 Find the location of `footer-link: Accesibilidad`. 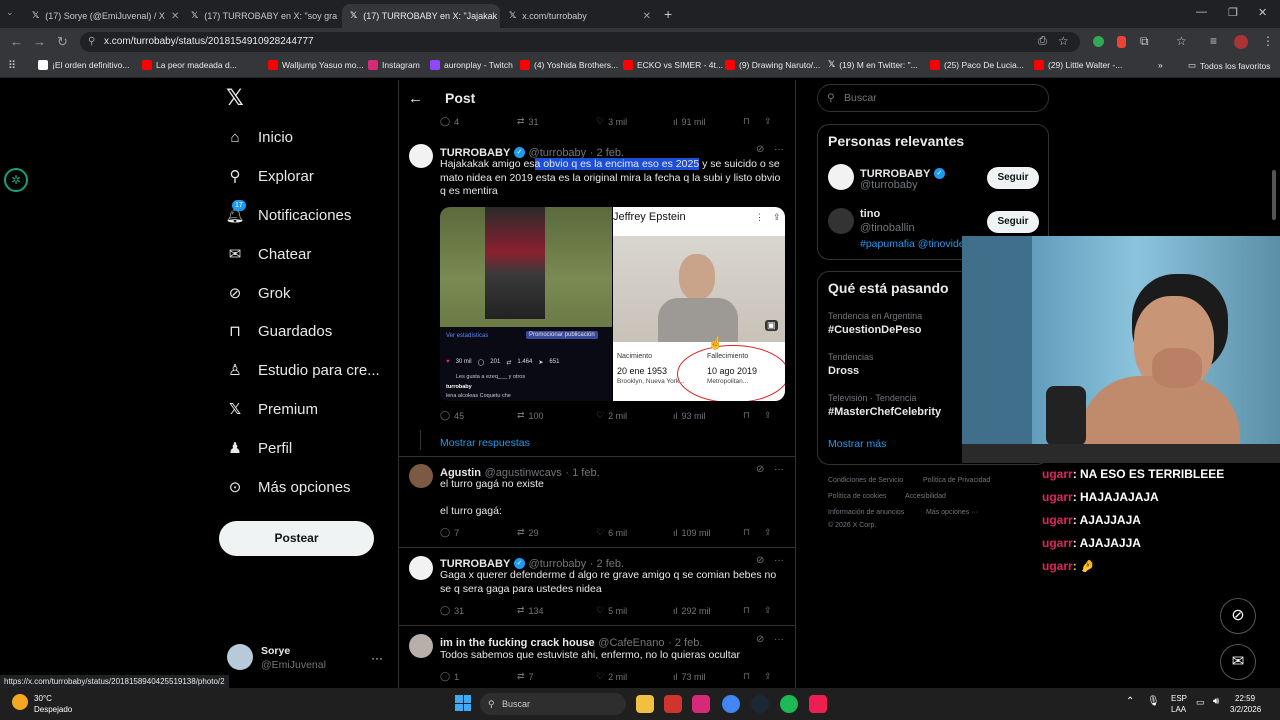

footer-link: Accesibilidad is located at coordinates (925, 496).